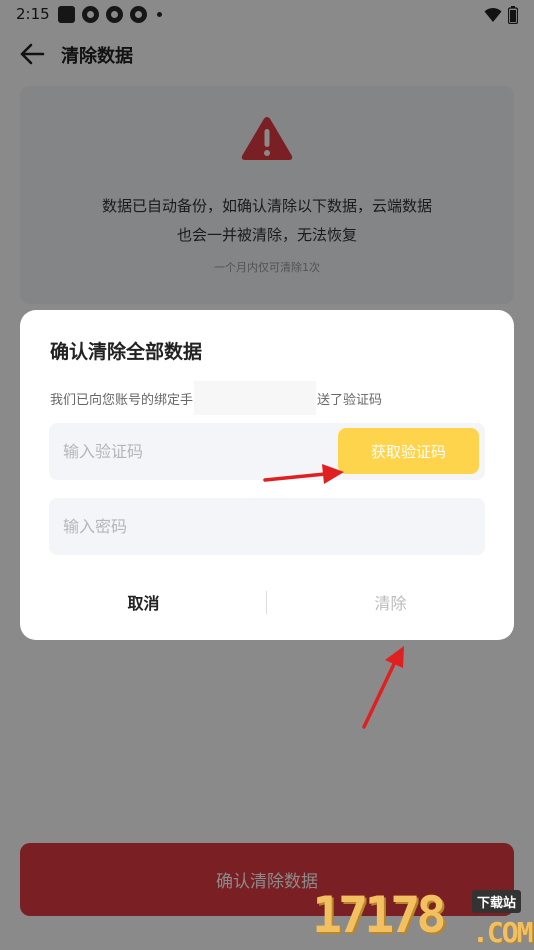 This screenshot has width=534, height=950. I want to click on watermark-number: 17178, so click(379, 915).